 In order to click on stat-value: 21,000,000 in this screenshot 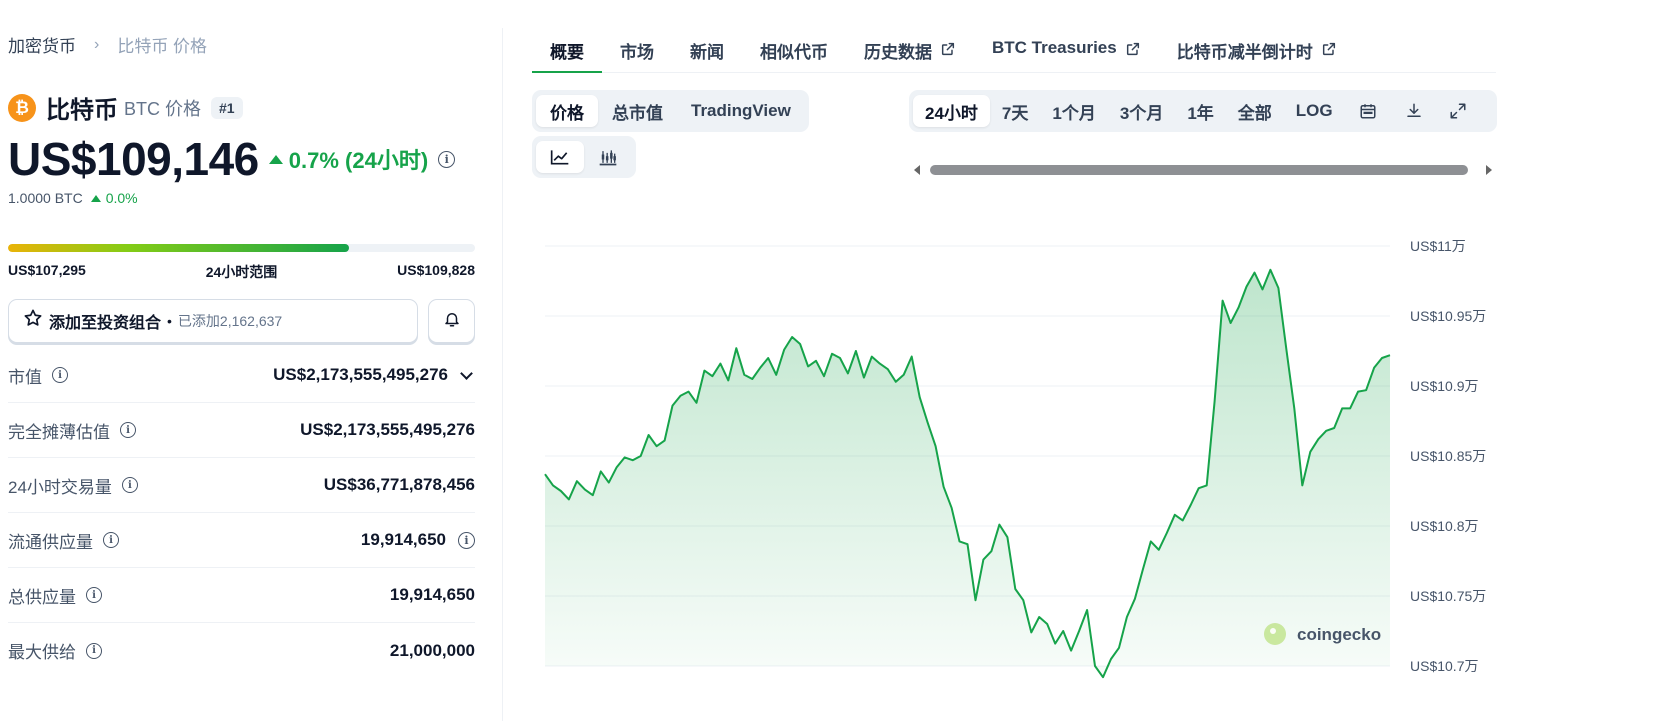, I will do `click(432, 650)`.